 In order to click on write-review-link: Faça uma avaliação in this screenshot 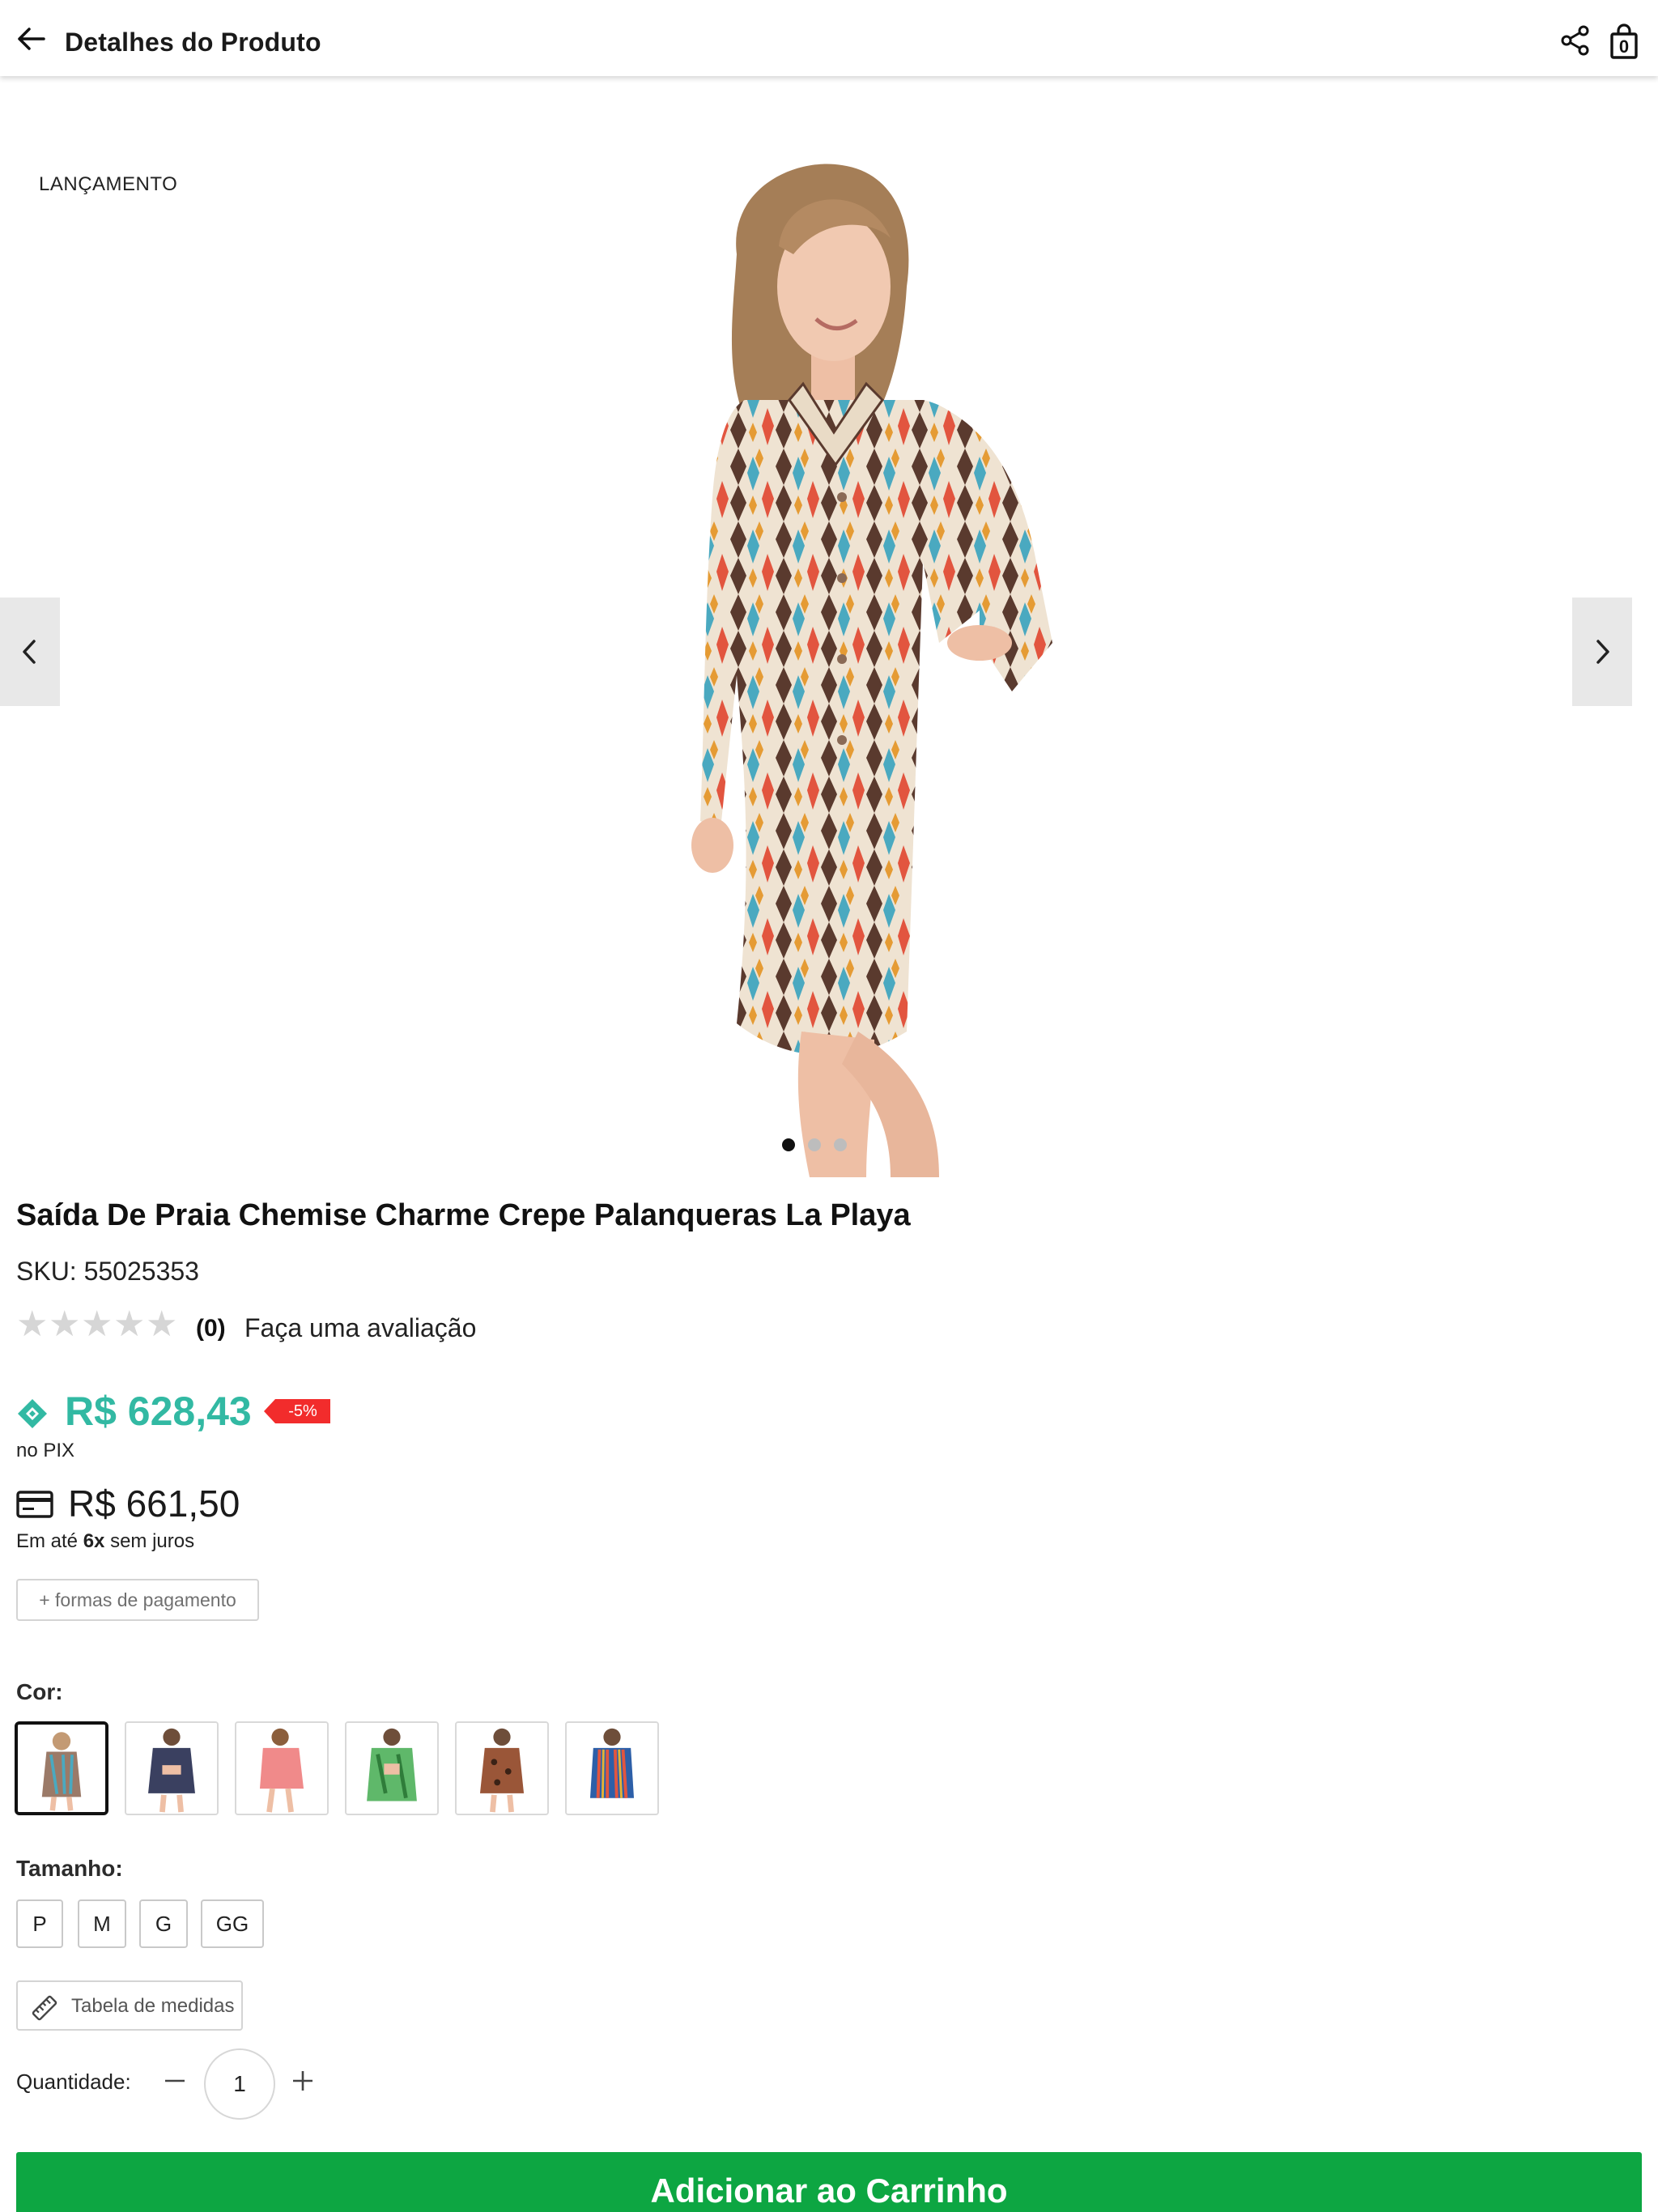, I will do `click(360, 1328)`.